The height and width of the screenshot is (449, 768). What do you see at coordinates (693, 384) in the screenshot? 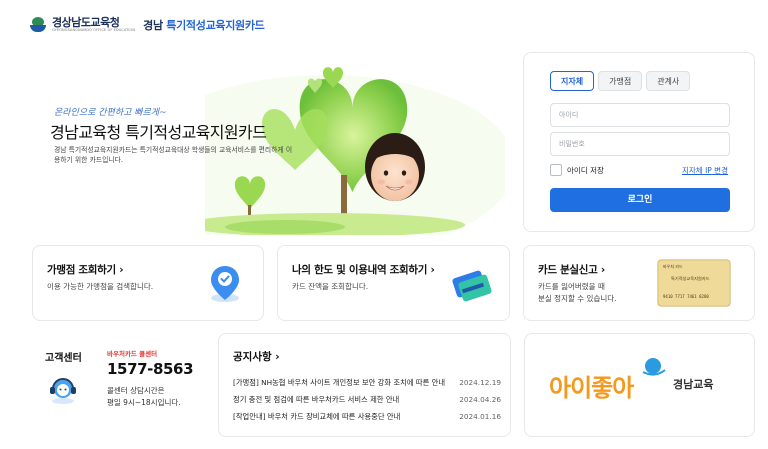
I see `brand-org-name: 경남교육` at bounding box center [693, 384].